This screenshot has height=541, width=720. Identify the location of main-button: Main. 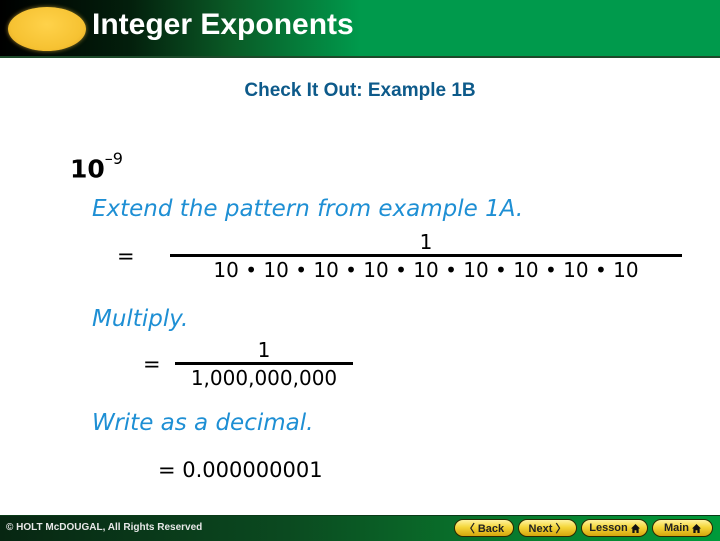
(682, 528).